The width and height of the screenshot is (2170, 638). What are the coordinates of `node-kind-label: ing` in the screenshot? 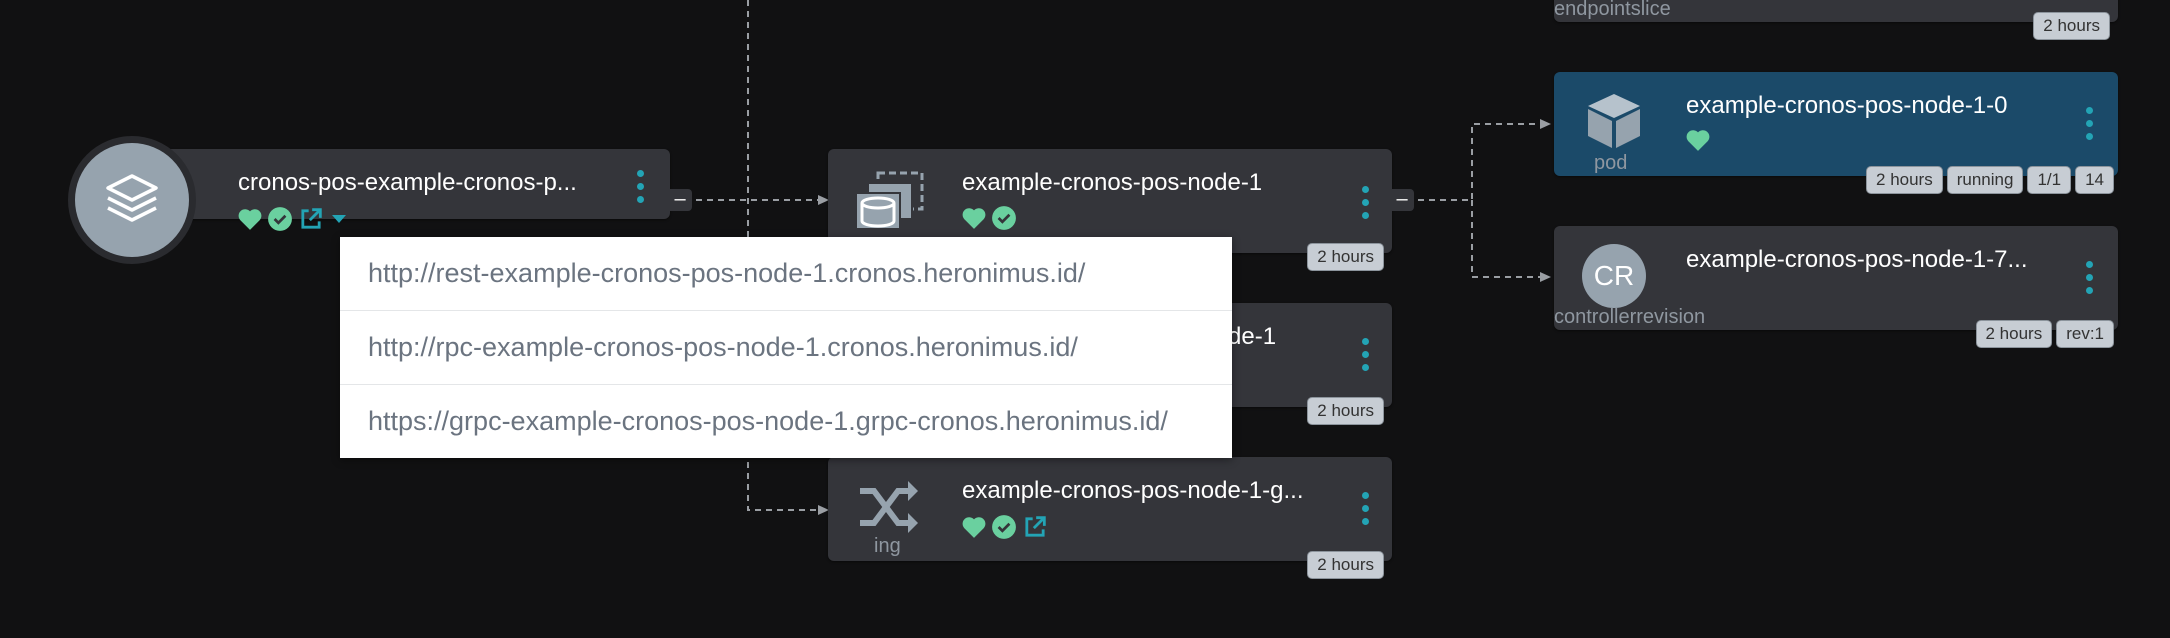 It's located at (887, 546).